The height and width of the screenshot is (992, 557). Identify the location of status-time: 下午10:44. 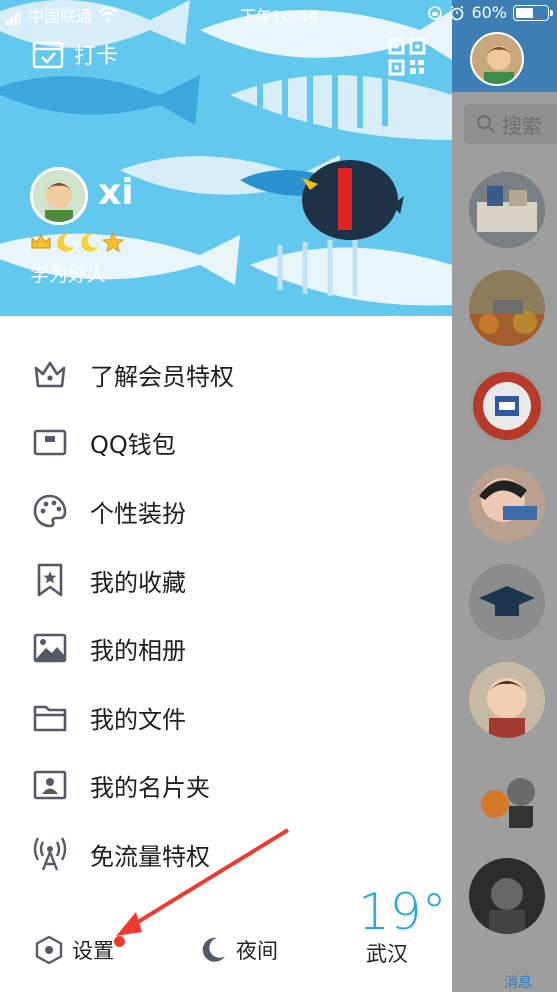
(279, 16).